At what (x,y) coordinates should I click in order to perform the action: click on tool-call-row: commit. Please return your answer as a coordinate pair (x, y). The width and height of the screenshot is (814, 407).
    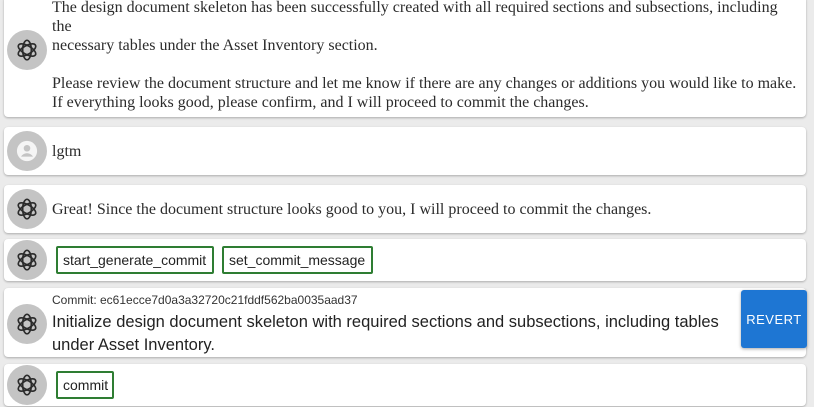
    Looking at the image, I should click on (405, 385).